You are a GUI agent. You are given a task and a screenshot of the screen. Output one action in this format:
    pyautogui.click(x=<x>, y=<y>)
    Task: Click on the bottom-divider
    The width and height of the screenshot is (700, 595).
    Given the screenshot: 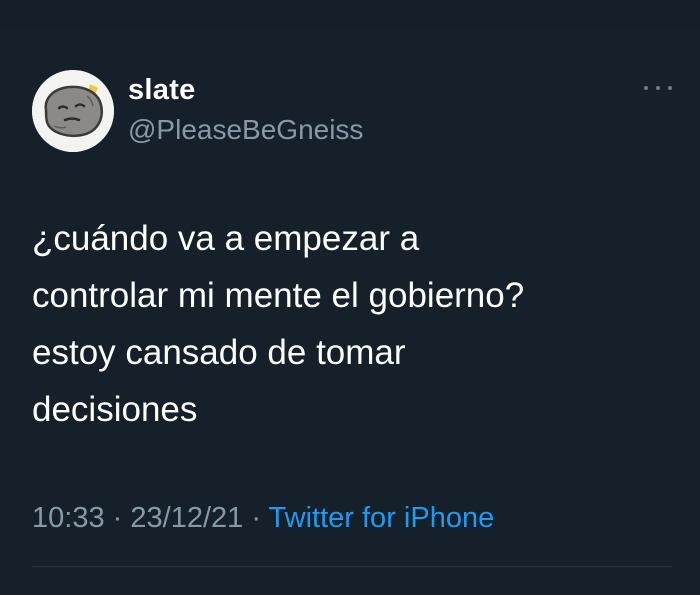 What is the action you would take?
    pyautogui.click(x=352, y=566)
    